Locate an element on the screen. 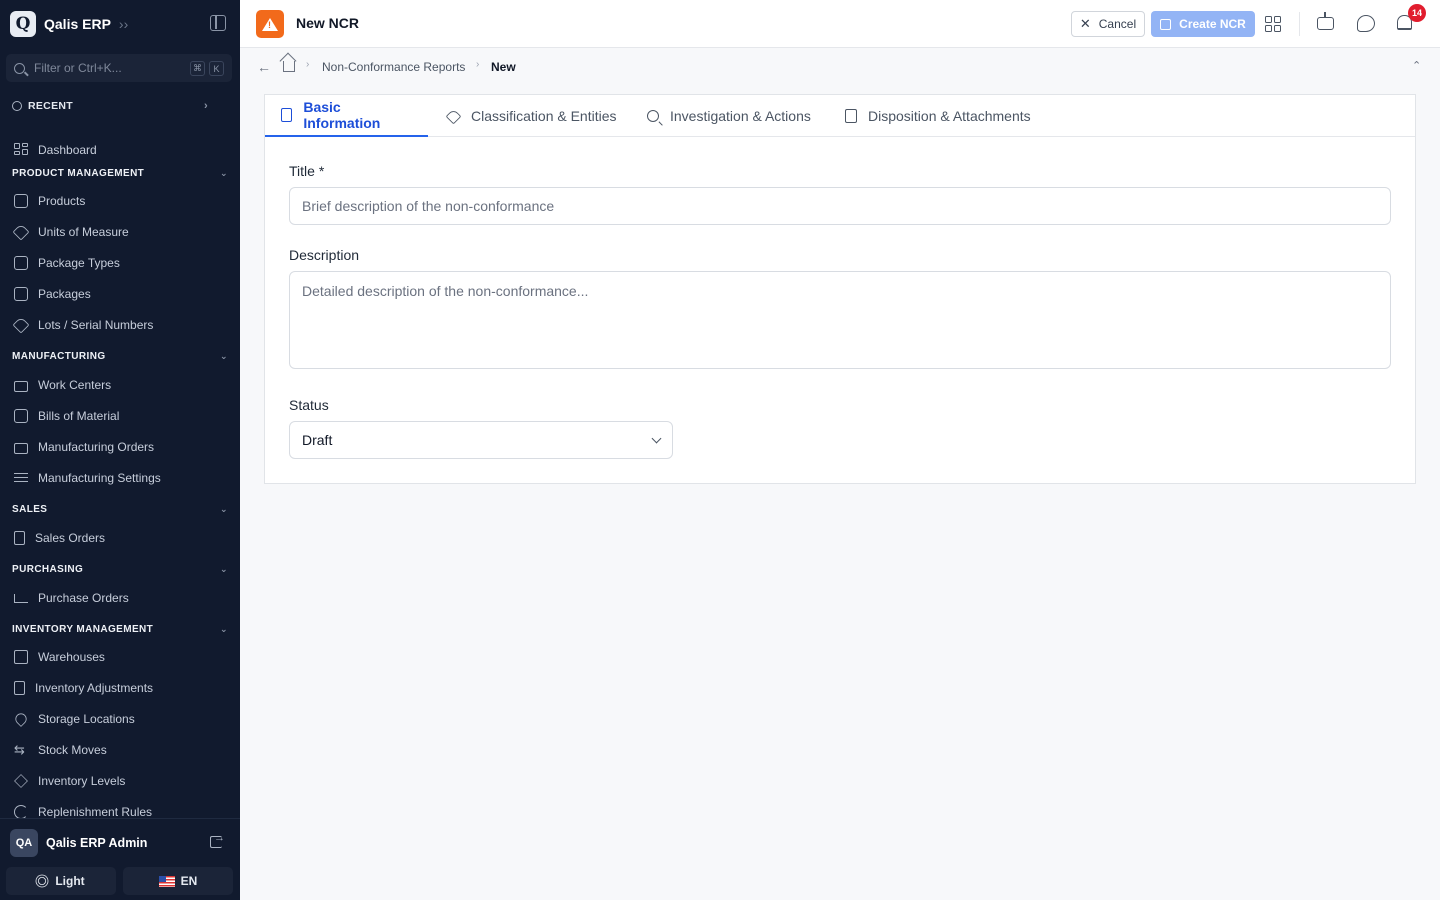 The height and width of the screenshot is (900, 1440). cancel-button: ✕ Cancel is located at coordinates (1108, 24).